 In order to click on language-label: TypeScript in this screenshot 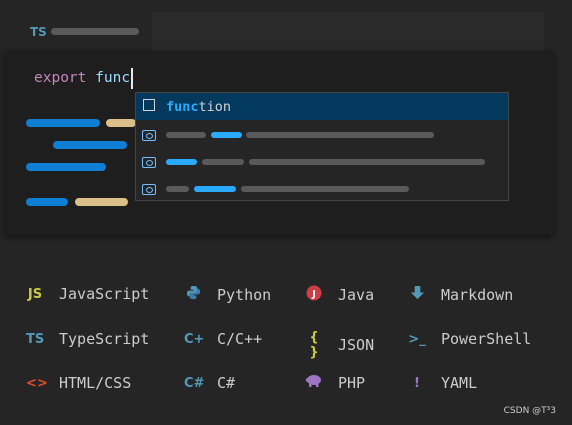, I will do `click(104, 339)`.